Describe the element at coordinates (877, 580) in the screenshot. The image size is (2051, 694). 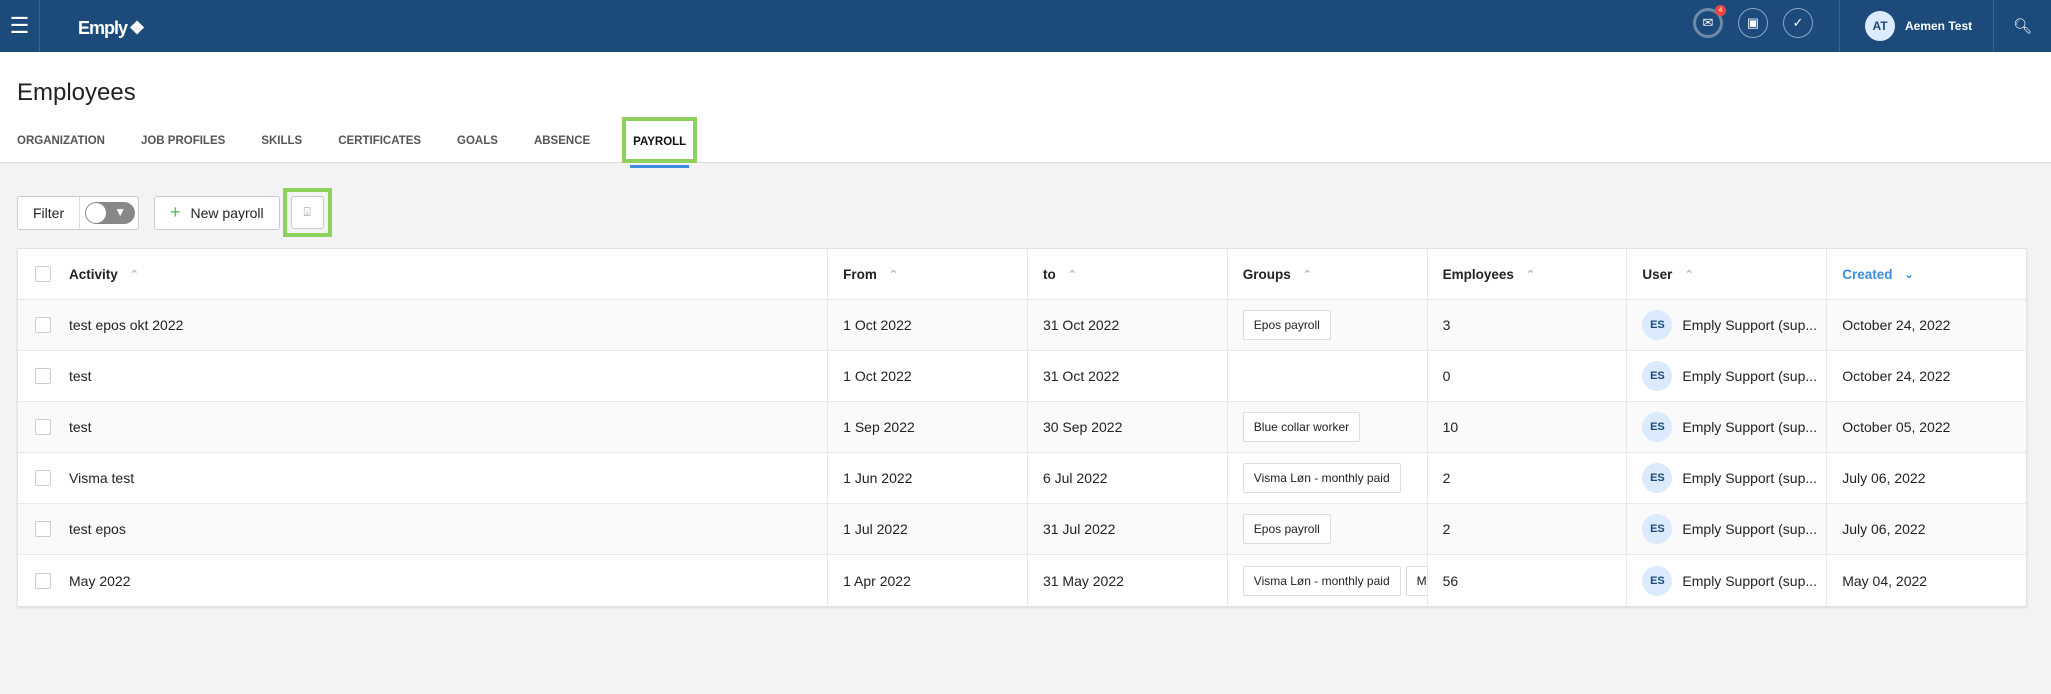
I see `from-date: 1 Apr 2022` at that location.